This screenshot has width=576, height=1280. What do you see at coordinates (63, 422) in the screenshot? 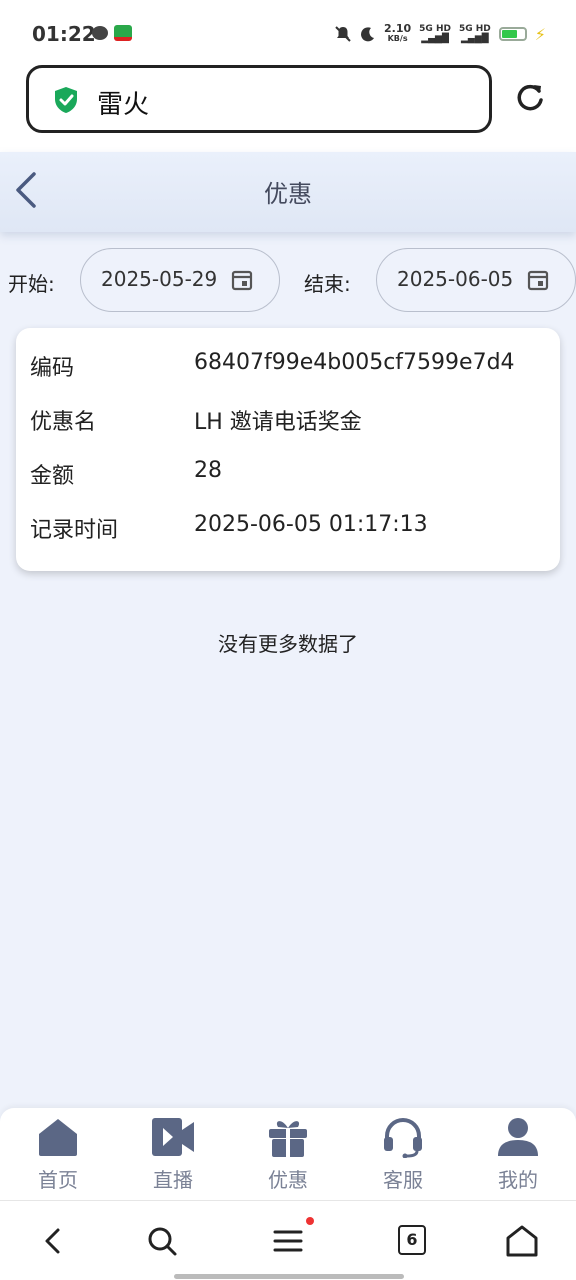
I see `record-key: 优惠名` at bounding box center [63, 422].